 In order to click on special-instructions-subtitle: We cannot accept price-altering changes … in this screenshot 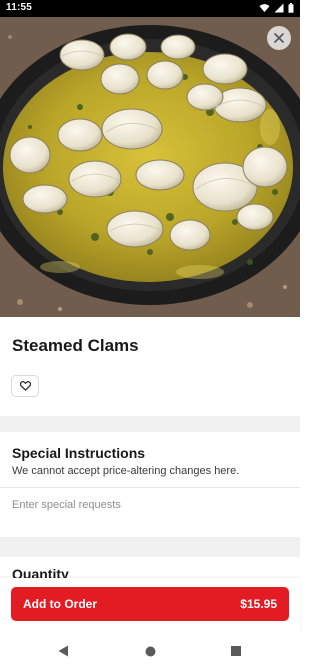, I will do `click(126, 471)`.